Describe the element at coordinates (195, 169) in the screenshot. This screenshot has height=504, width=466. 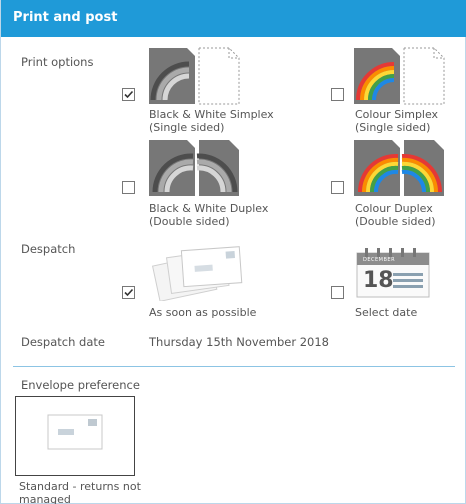
I see `bw-duplex-icon` at that location.